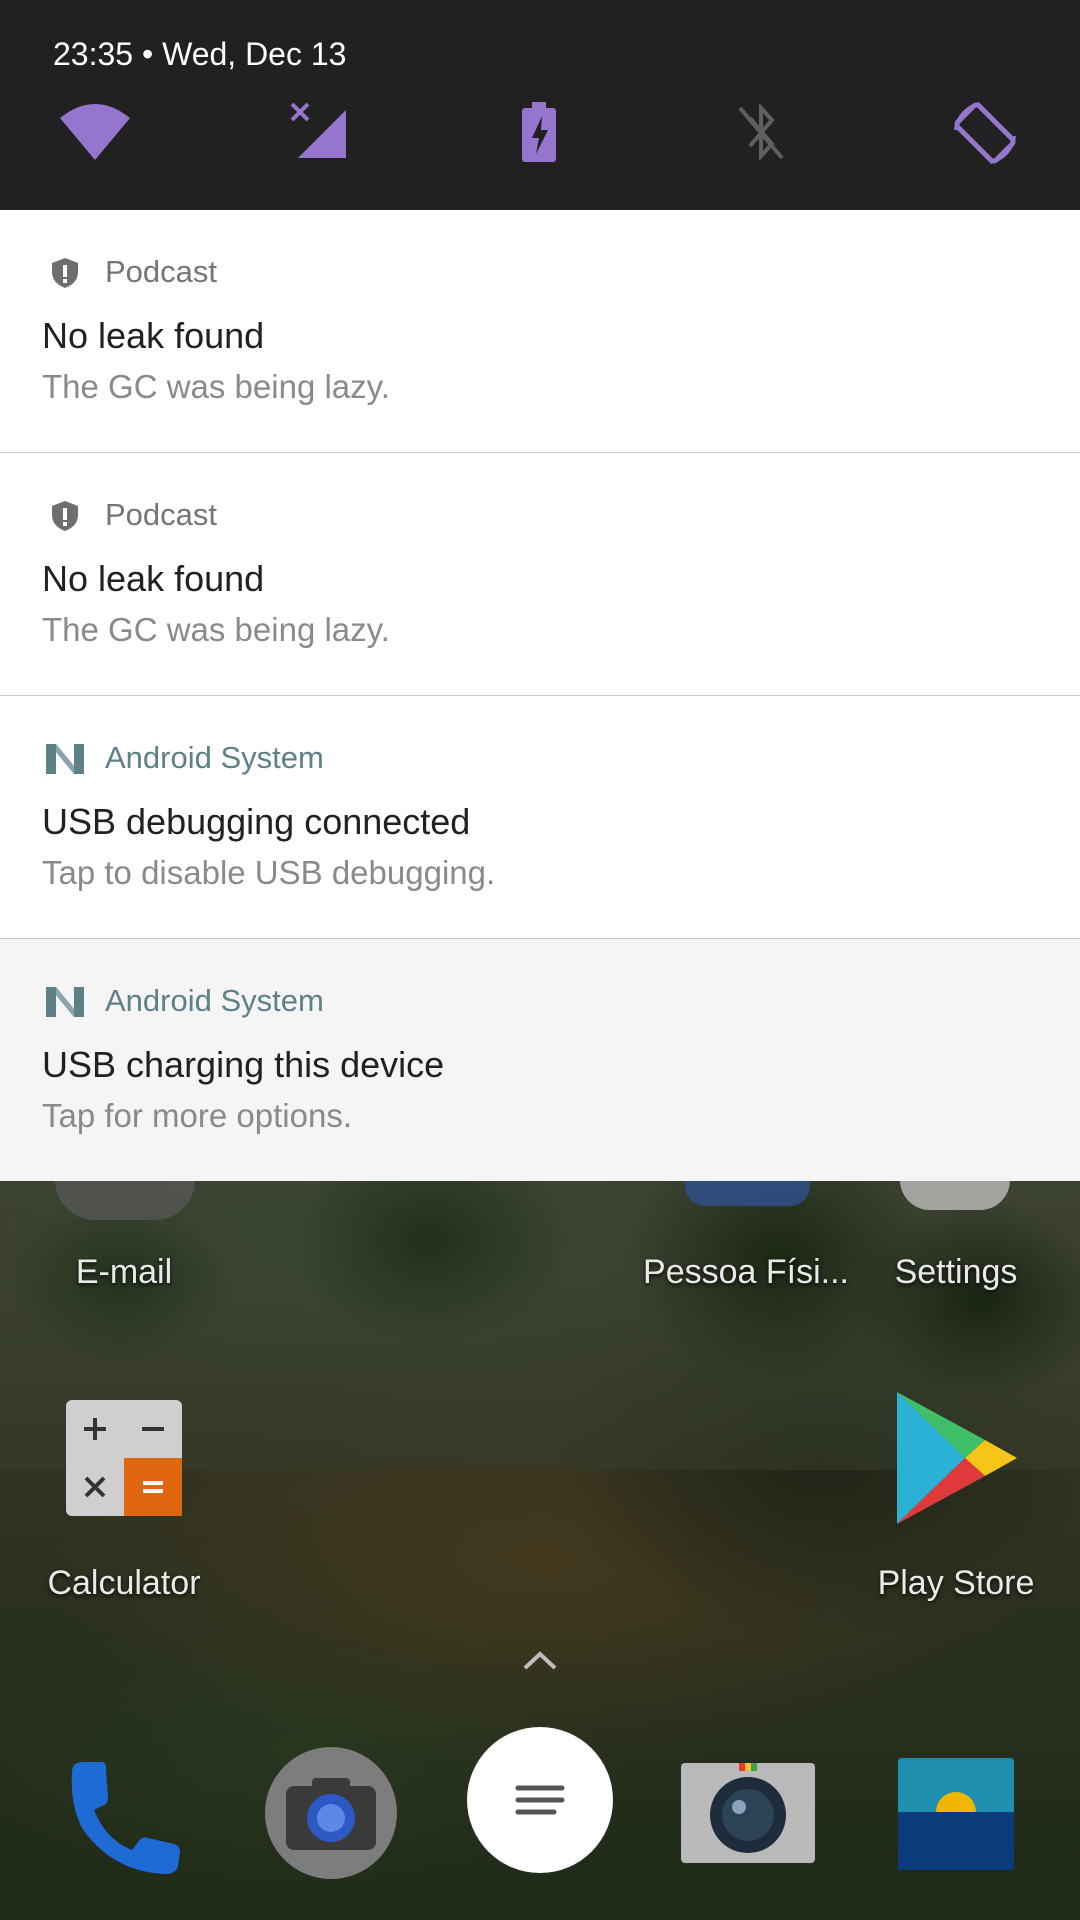  Describe the element at coordinates (124, 1272) in the screenshot. I see `home-label-email: E-mail` at that location.